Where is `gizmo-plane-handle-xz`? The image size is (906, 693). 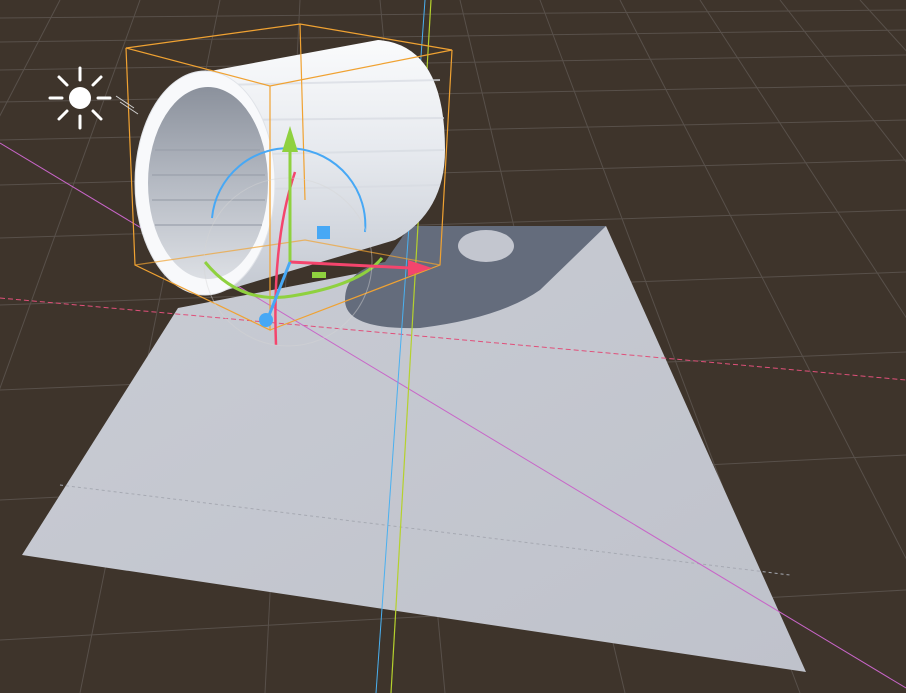
gizmo-plane-handle-xz is located at coordinates (319, 275).